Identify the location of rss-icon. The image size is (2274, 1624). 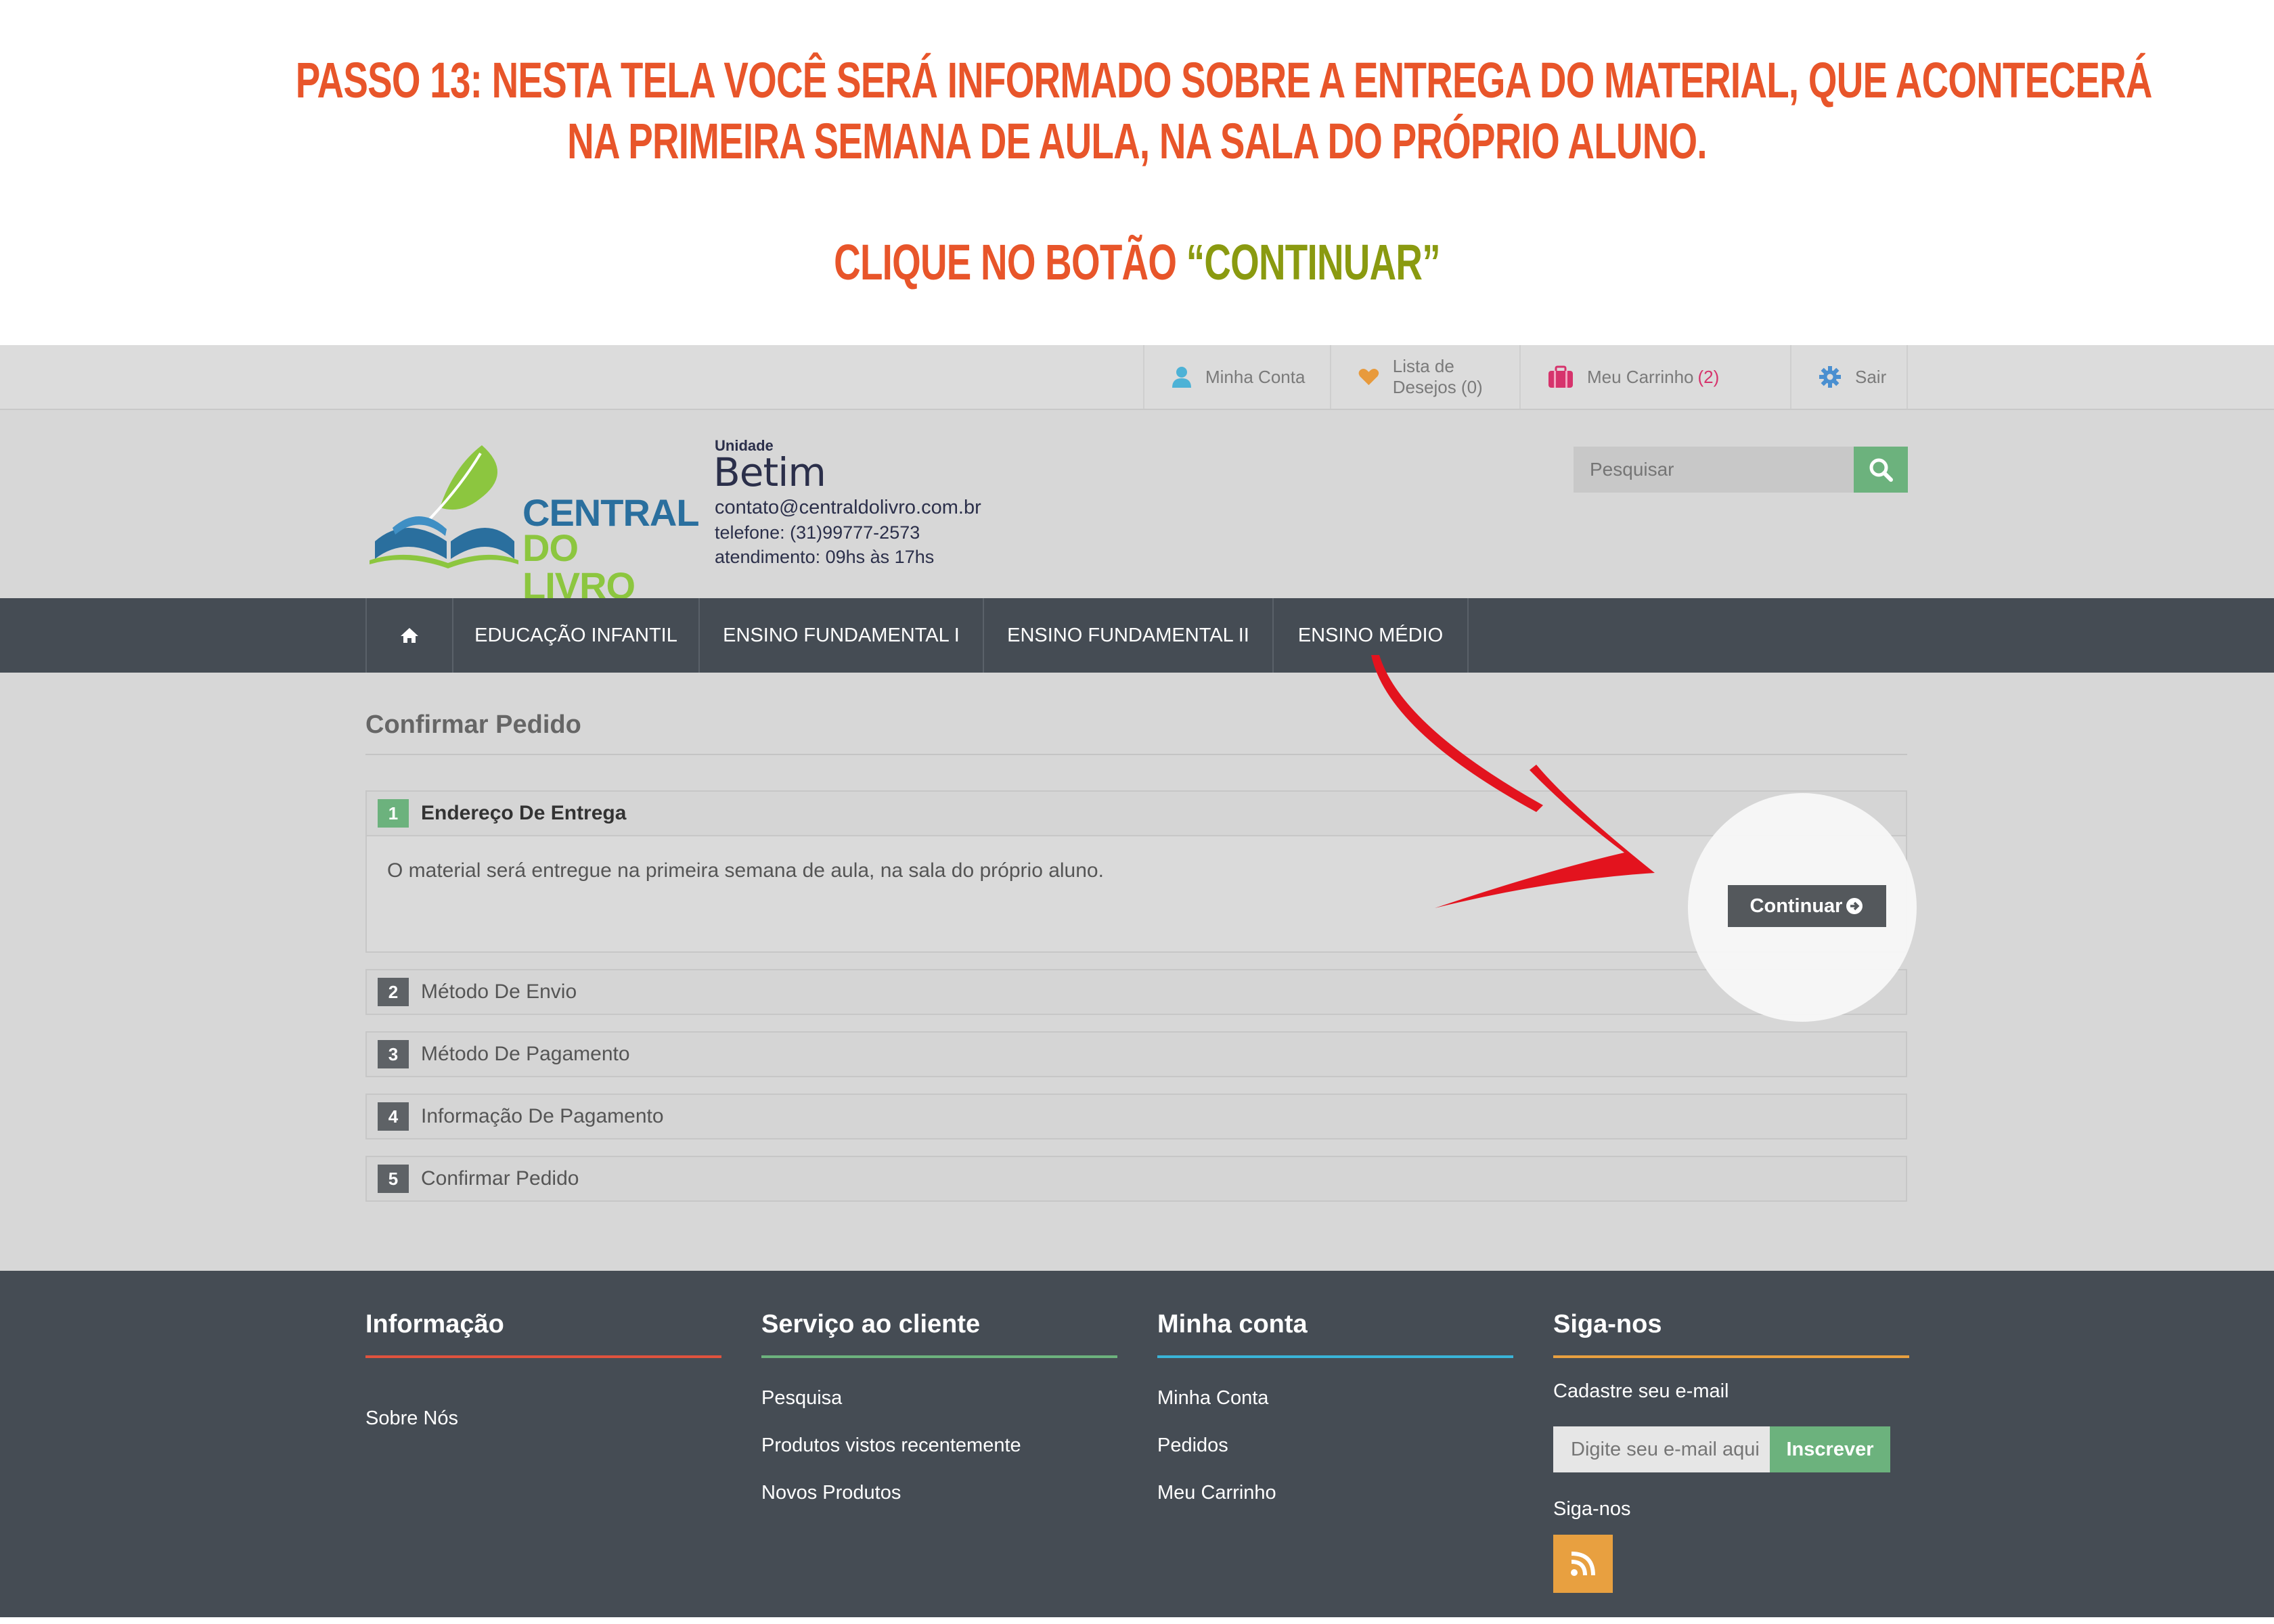
(1583, 1564).